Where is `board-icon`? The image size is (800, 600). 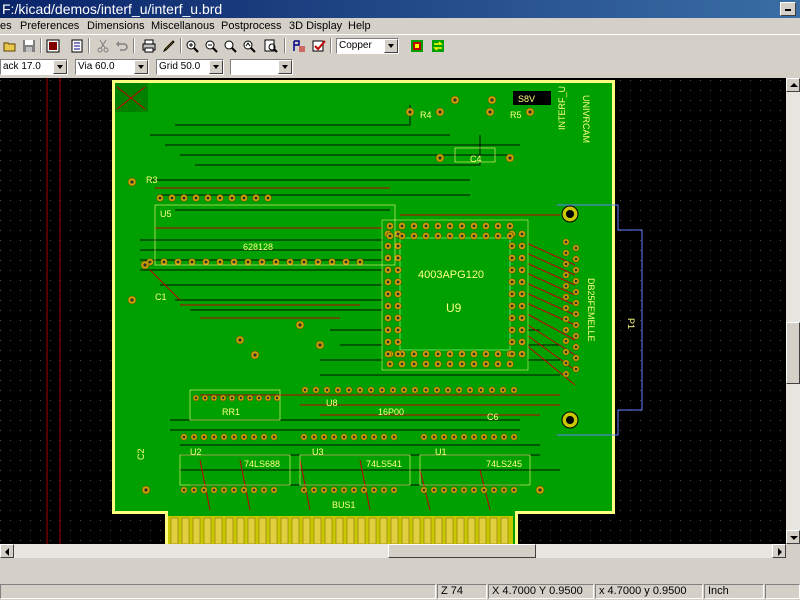 board-icon is located at coordinates (53, 45).